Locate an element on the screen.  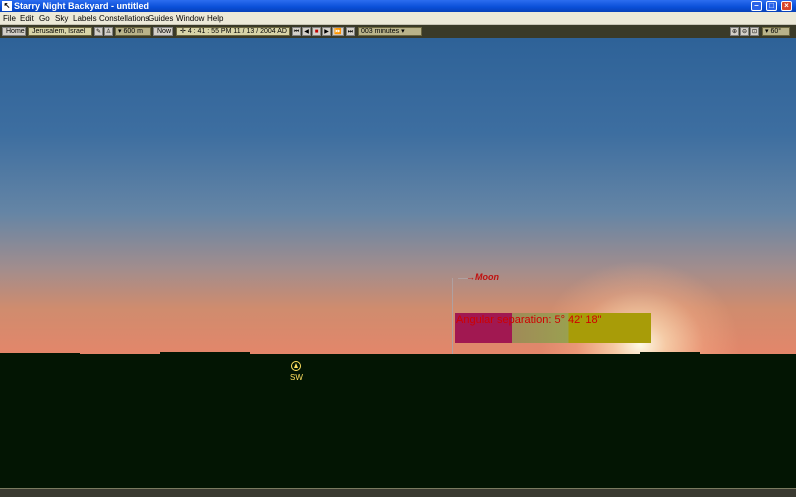
compass-icon is located at coordinates (296, 366).